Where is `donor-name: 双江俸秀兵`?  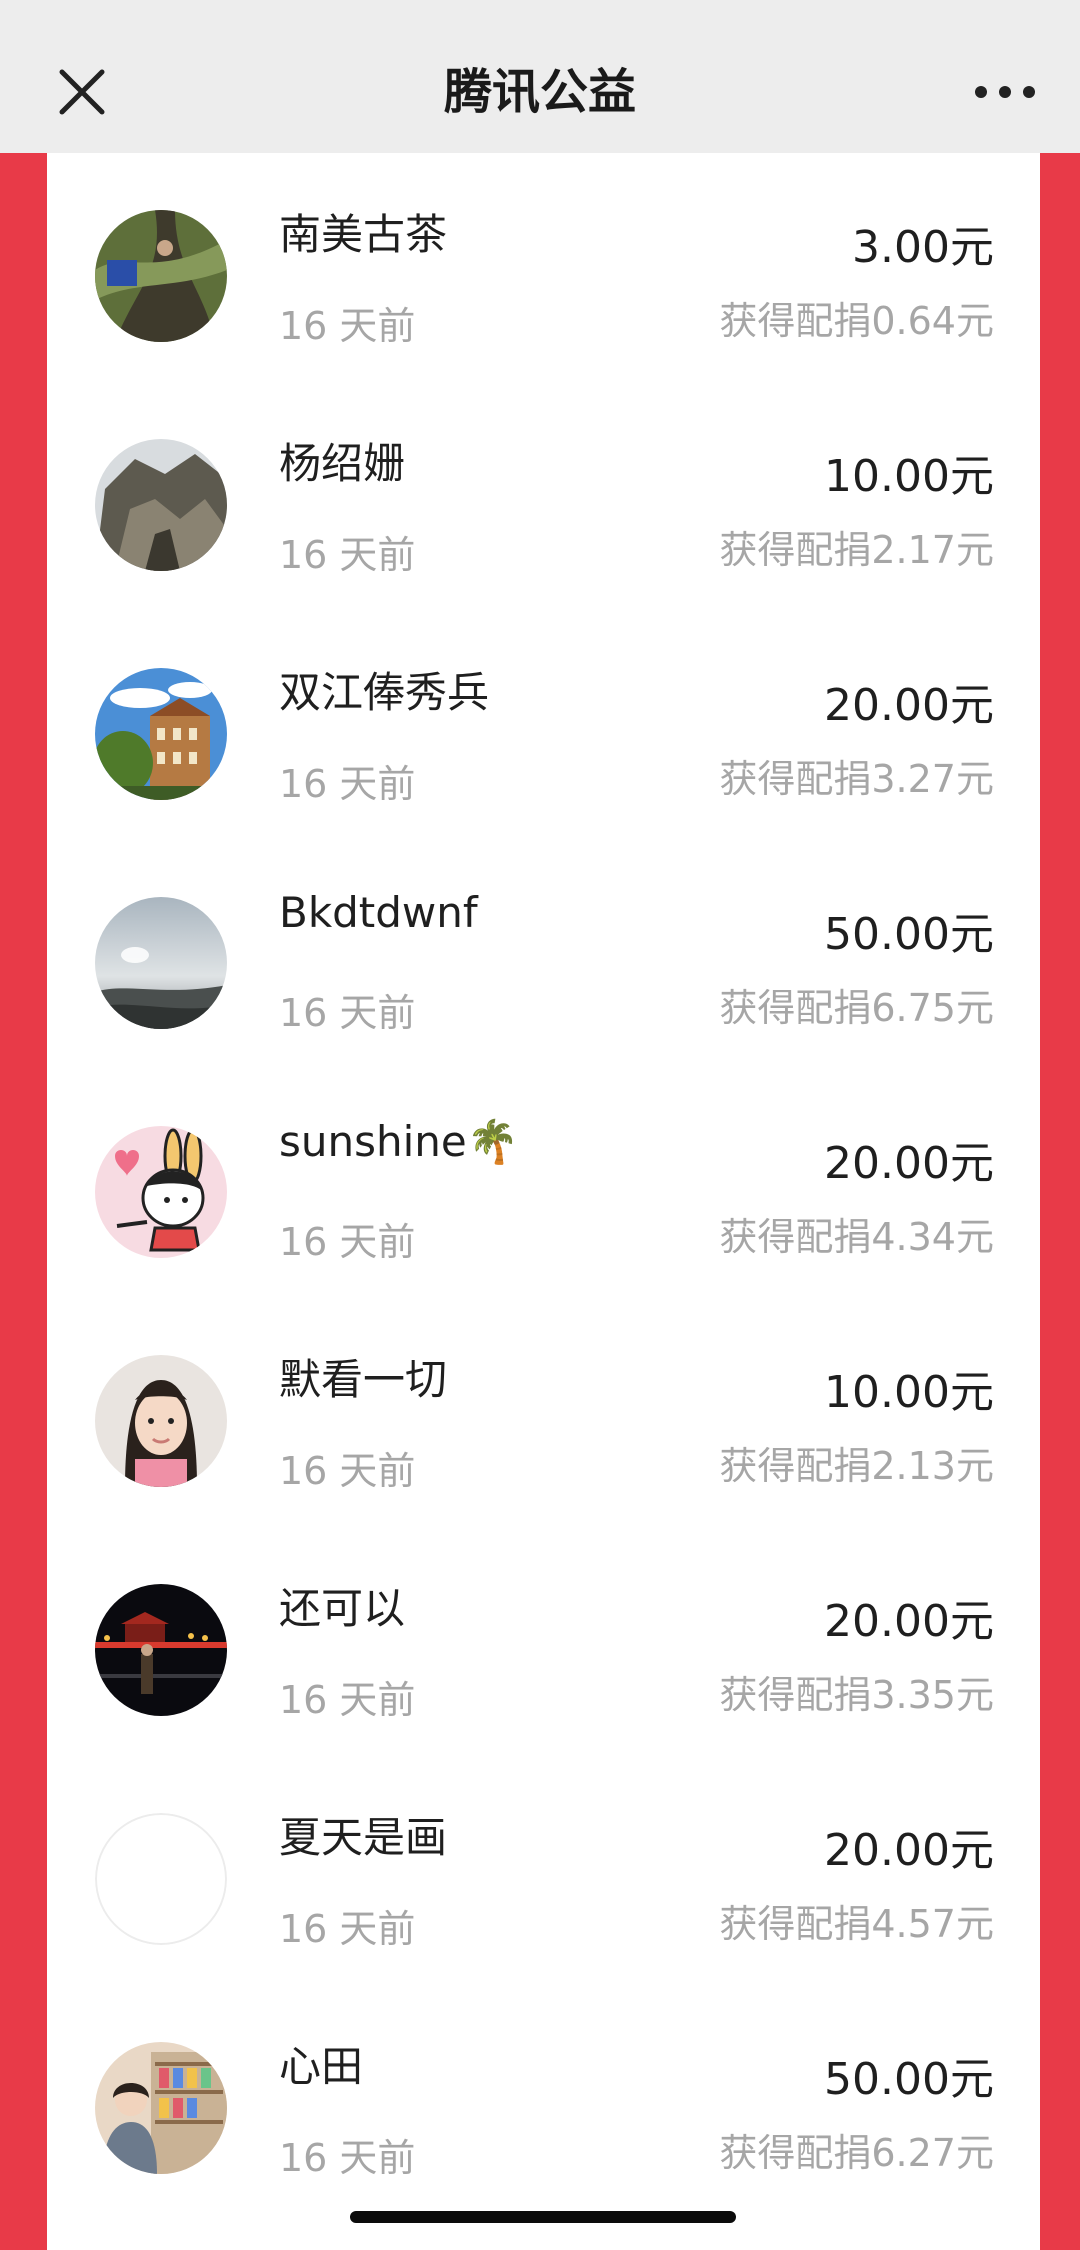
donor-name: 双江俸秀兵 is located at coordinates (384, 692).